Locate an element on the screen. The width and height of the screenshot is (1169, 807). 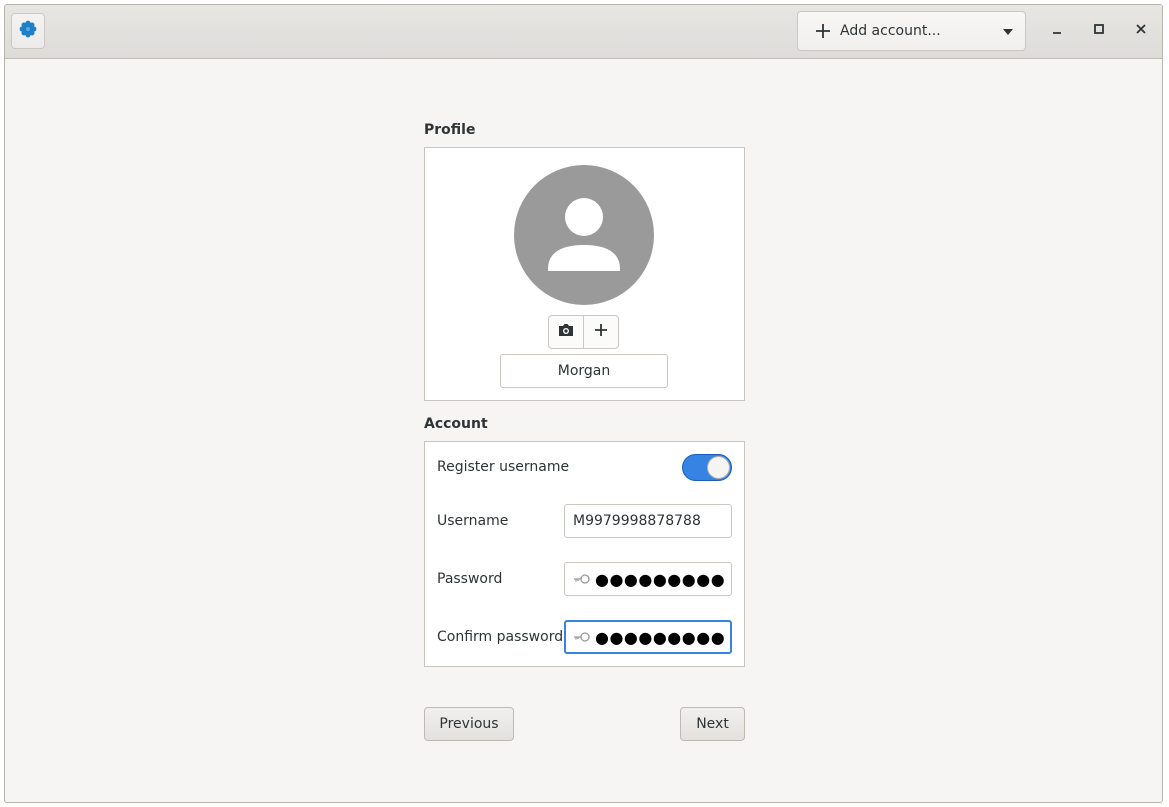
user-icon is located at coordinates (584, 234).